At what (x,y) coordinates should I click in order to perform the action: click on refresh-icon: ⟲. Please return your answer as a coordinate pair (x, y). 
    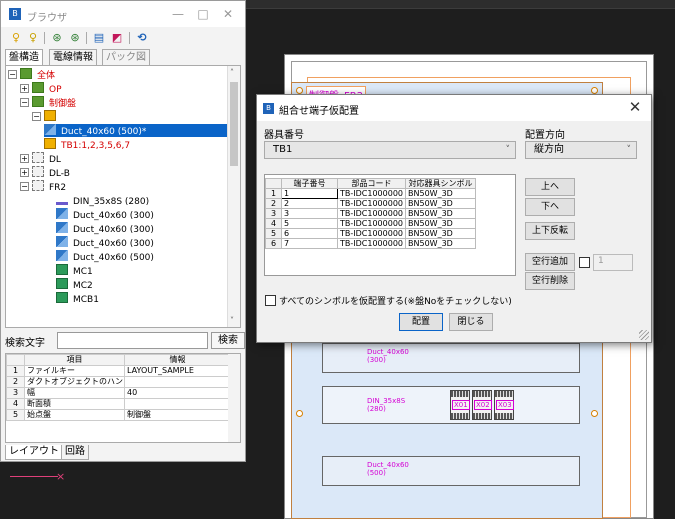
    Looking at the image, I should click on (142, 38).